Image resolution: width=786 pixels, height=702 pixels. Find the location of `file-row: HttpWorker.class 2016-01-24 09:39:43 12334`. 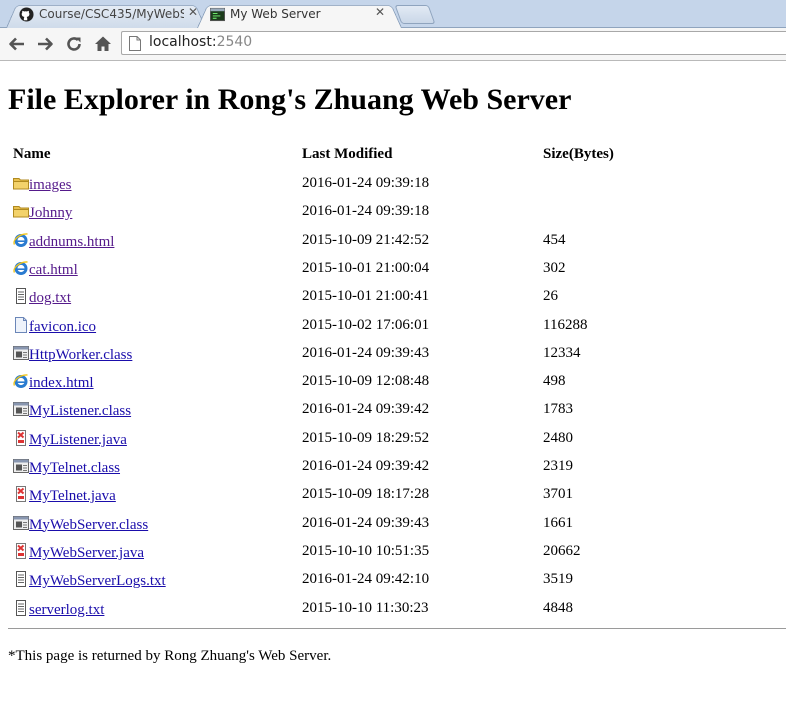

file-row: HttpWorker.class 2016-01-24 09:39:43 12334 is located at coordinates (397, 356).